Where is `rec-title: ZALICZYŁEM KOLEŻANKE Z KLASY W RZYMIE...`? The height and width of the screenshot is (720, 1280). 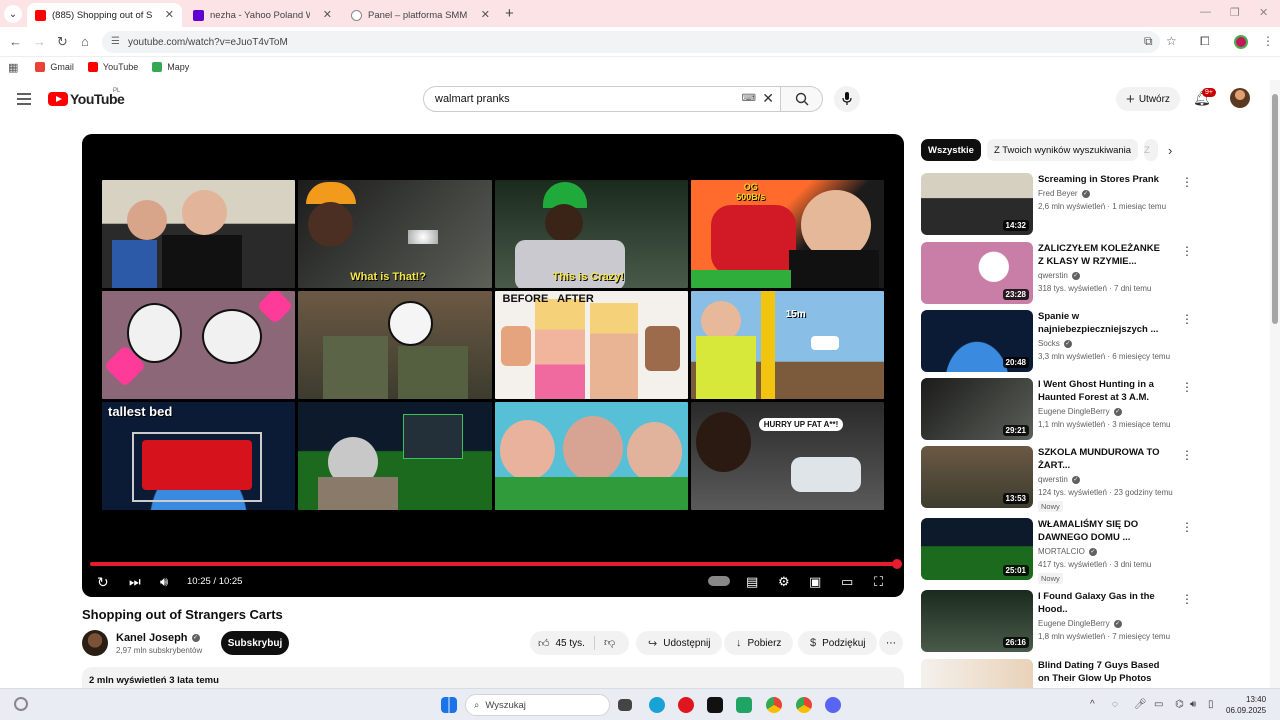 rec-title: ZALICZYŁEM KOLEŻANKE Z KLASY W RZYMIE... is located at coordinates (1103, 255).